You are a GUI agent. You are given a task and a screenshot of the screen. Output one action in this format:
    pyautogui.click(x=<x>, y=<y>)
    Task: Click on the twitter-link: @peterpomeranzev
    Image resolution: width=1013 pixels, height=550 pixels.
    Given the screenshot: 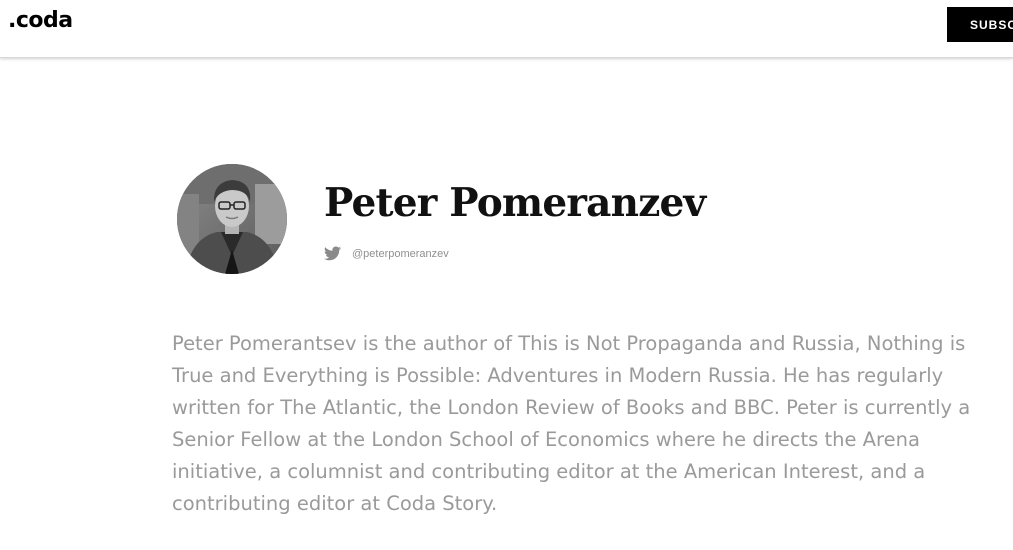 What is the action you would take?
    pyautogui.click(x=386, y=253)
    